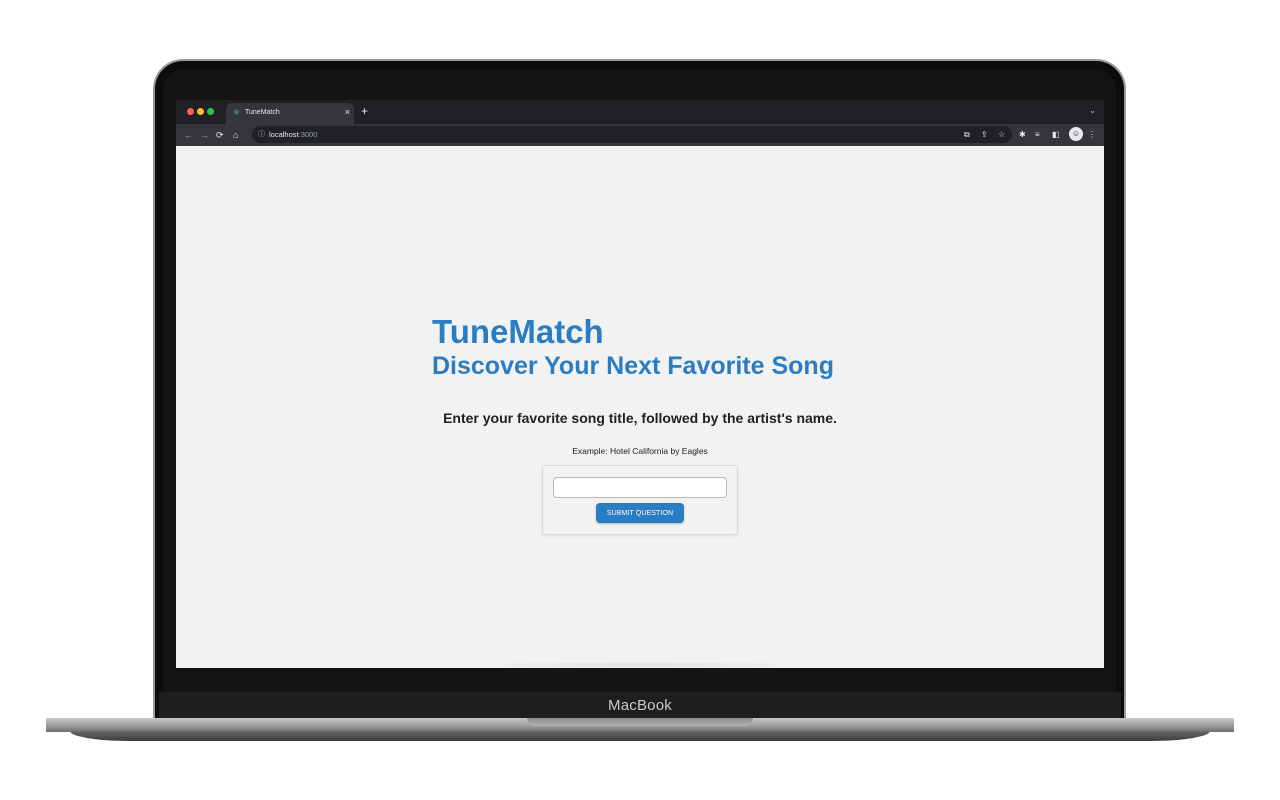  Describe the element at coordinates (1001, 135) in the screenshot. I see `star-icon: ☆` at that location.